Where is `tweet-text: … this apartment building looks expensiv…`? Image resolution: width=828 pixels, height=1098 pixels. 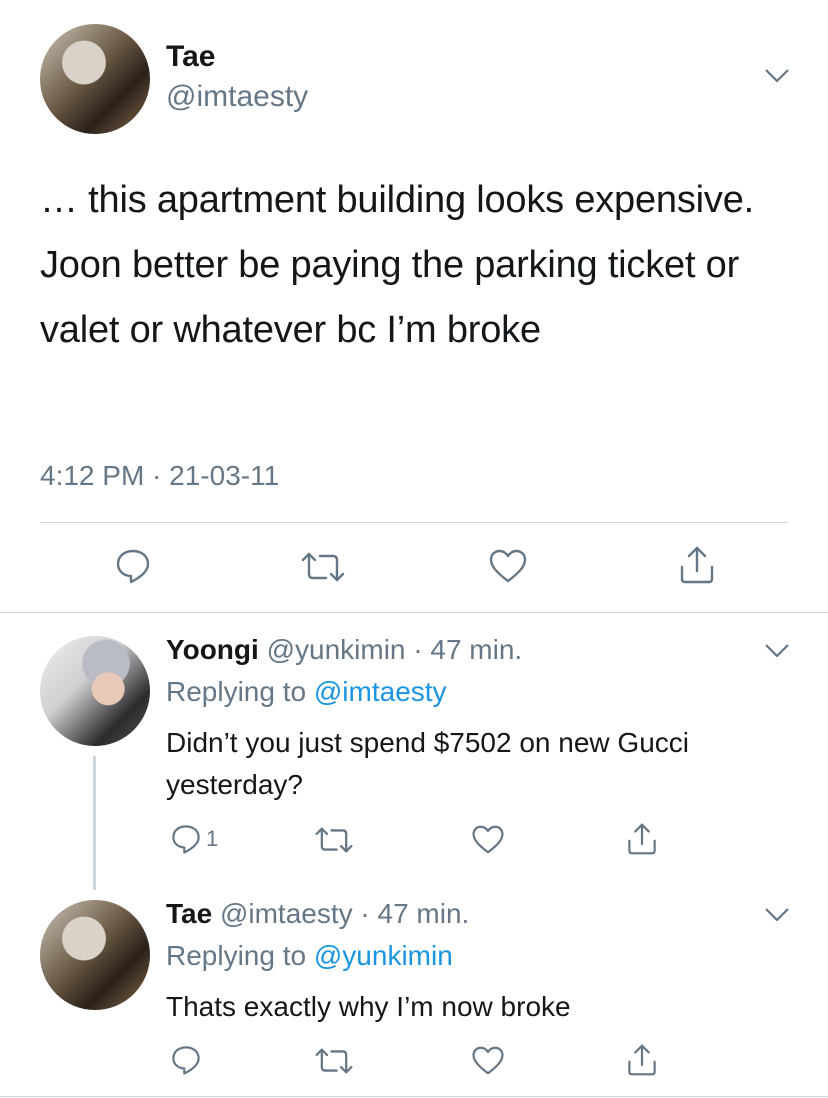 tweet-text: … this apartment building looks expensiv… is located at coordinates (397, 265).